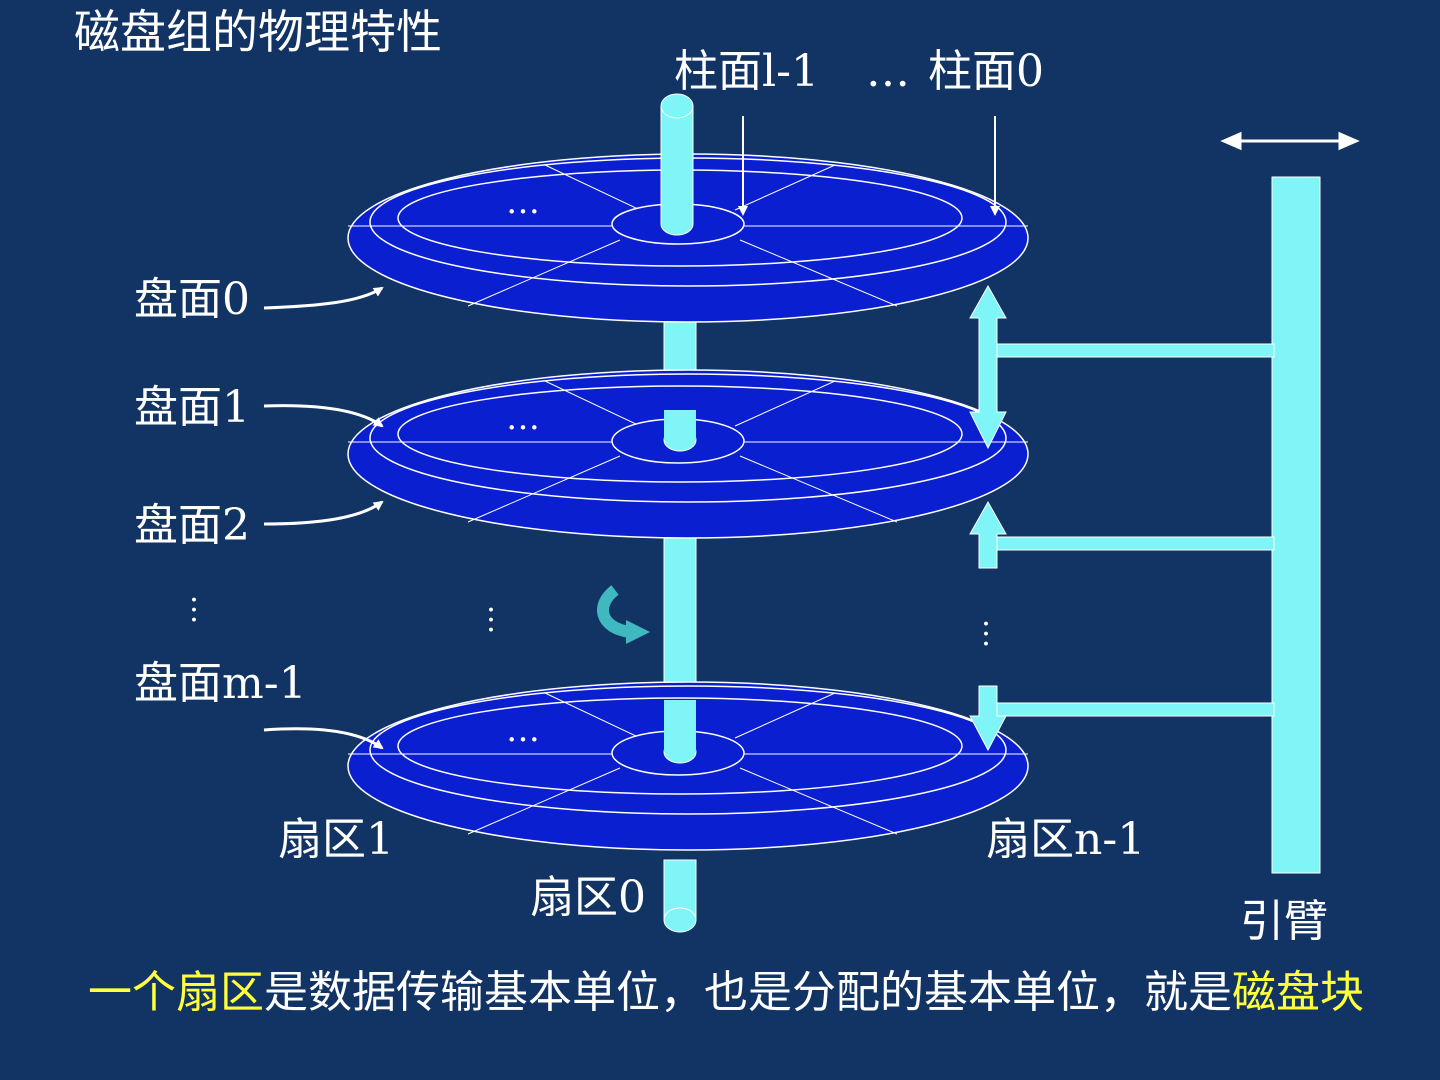 The width and height of the screenshot is (1440, 1080). I want to click on surface-m-1-label: 盘面m-1, so click(220, 683).